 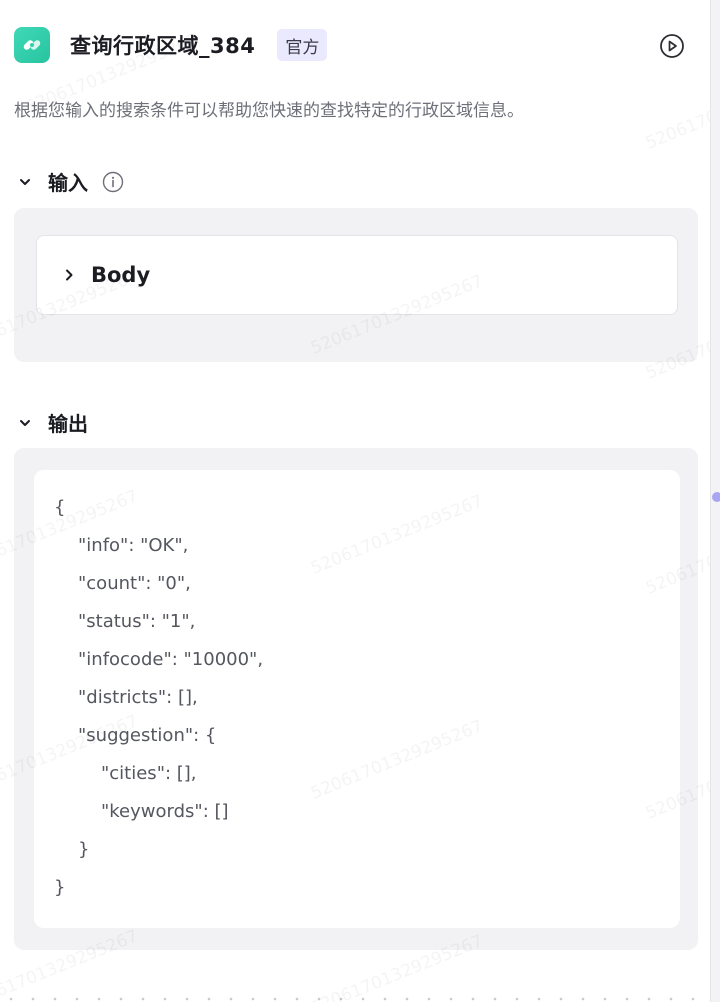 I want to click on header: 查询行政区域_384 官方, so click(x=354, y=45).